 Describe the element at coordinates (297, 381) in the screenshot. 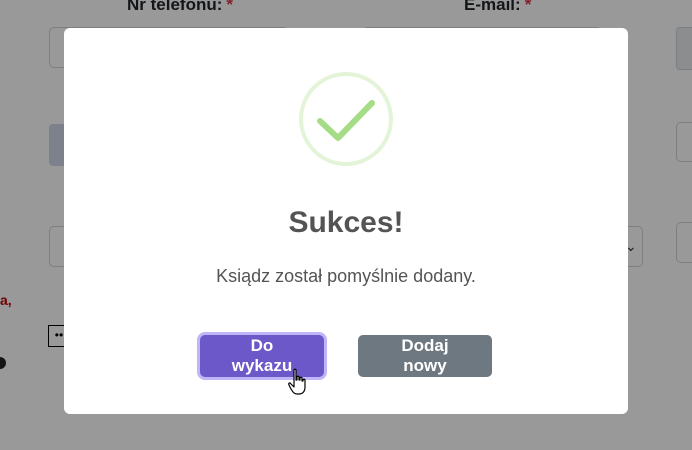

I see `hand-cursor-icon` at that location.